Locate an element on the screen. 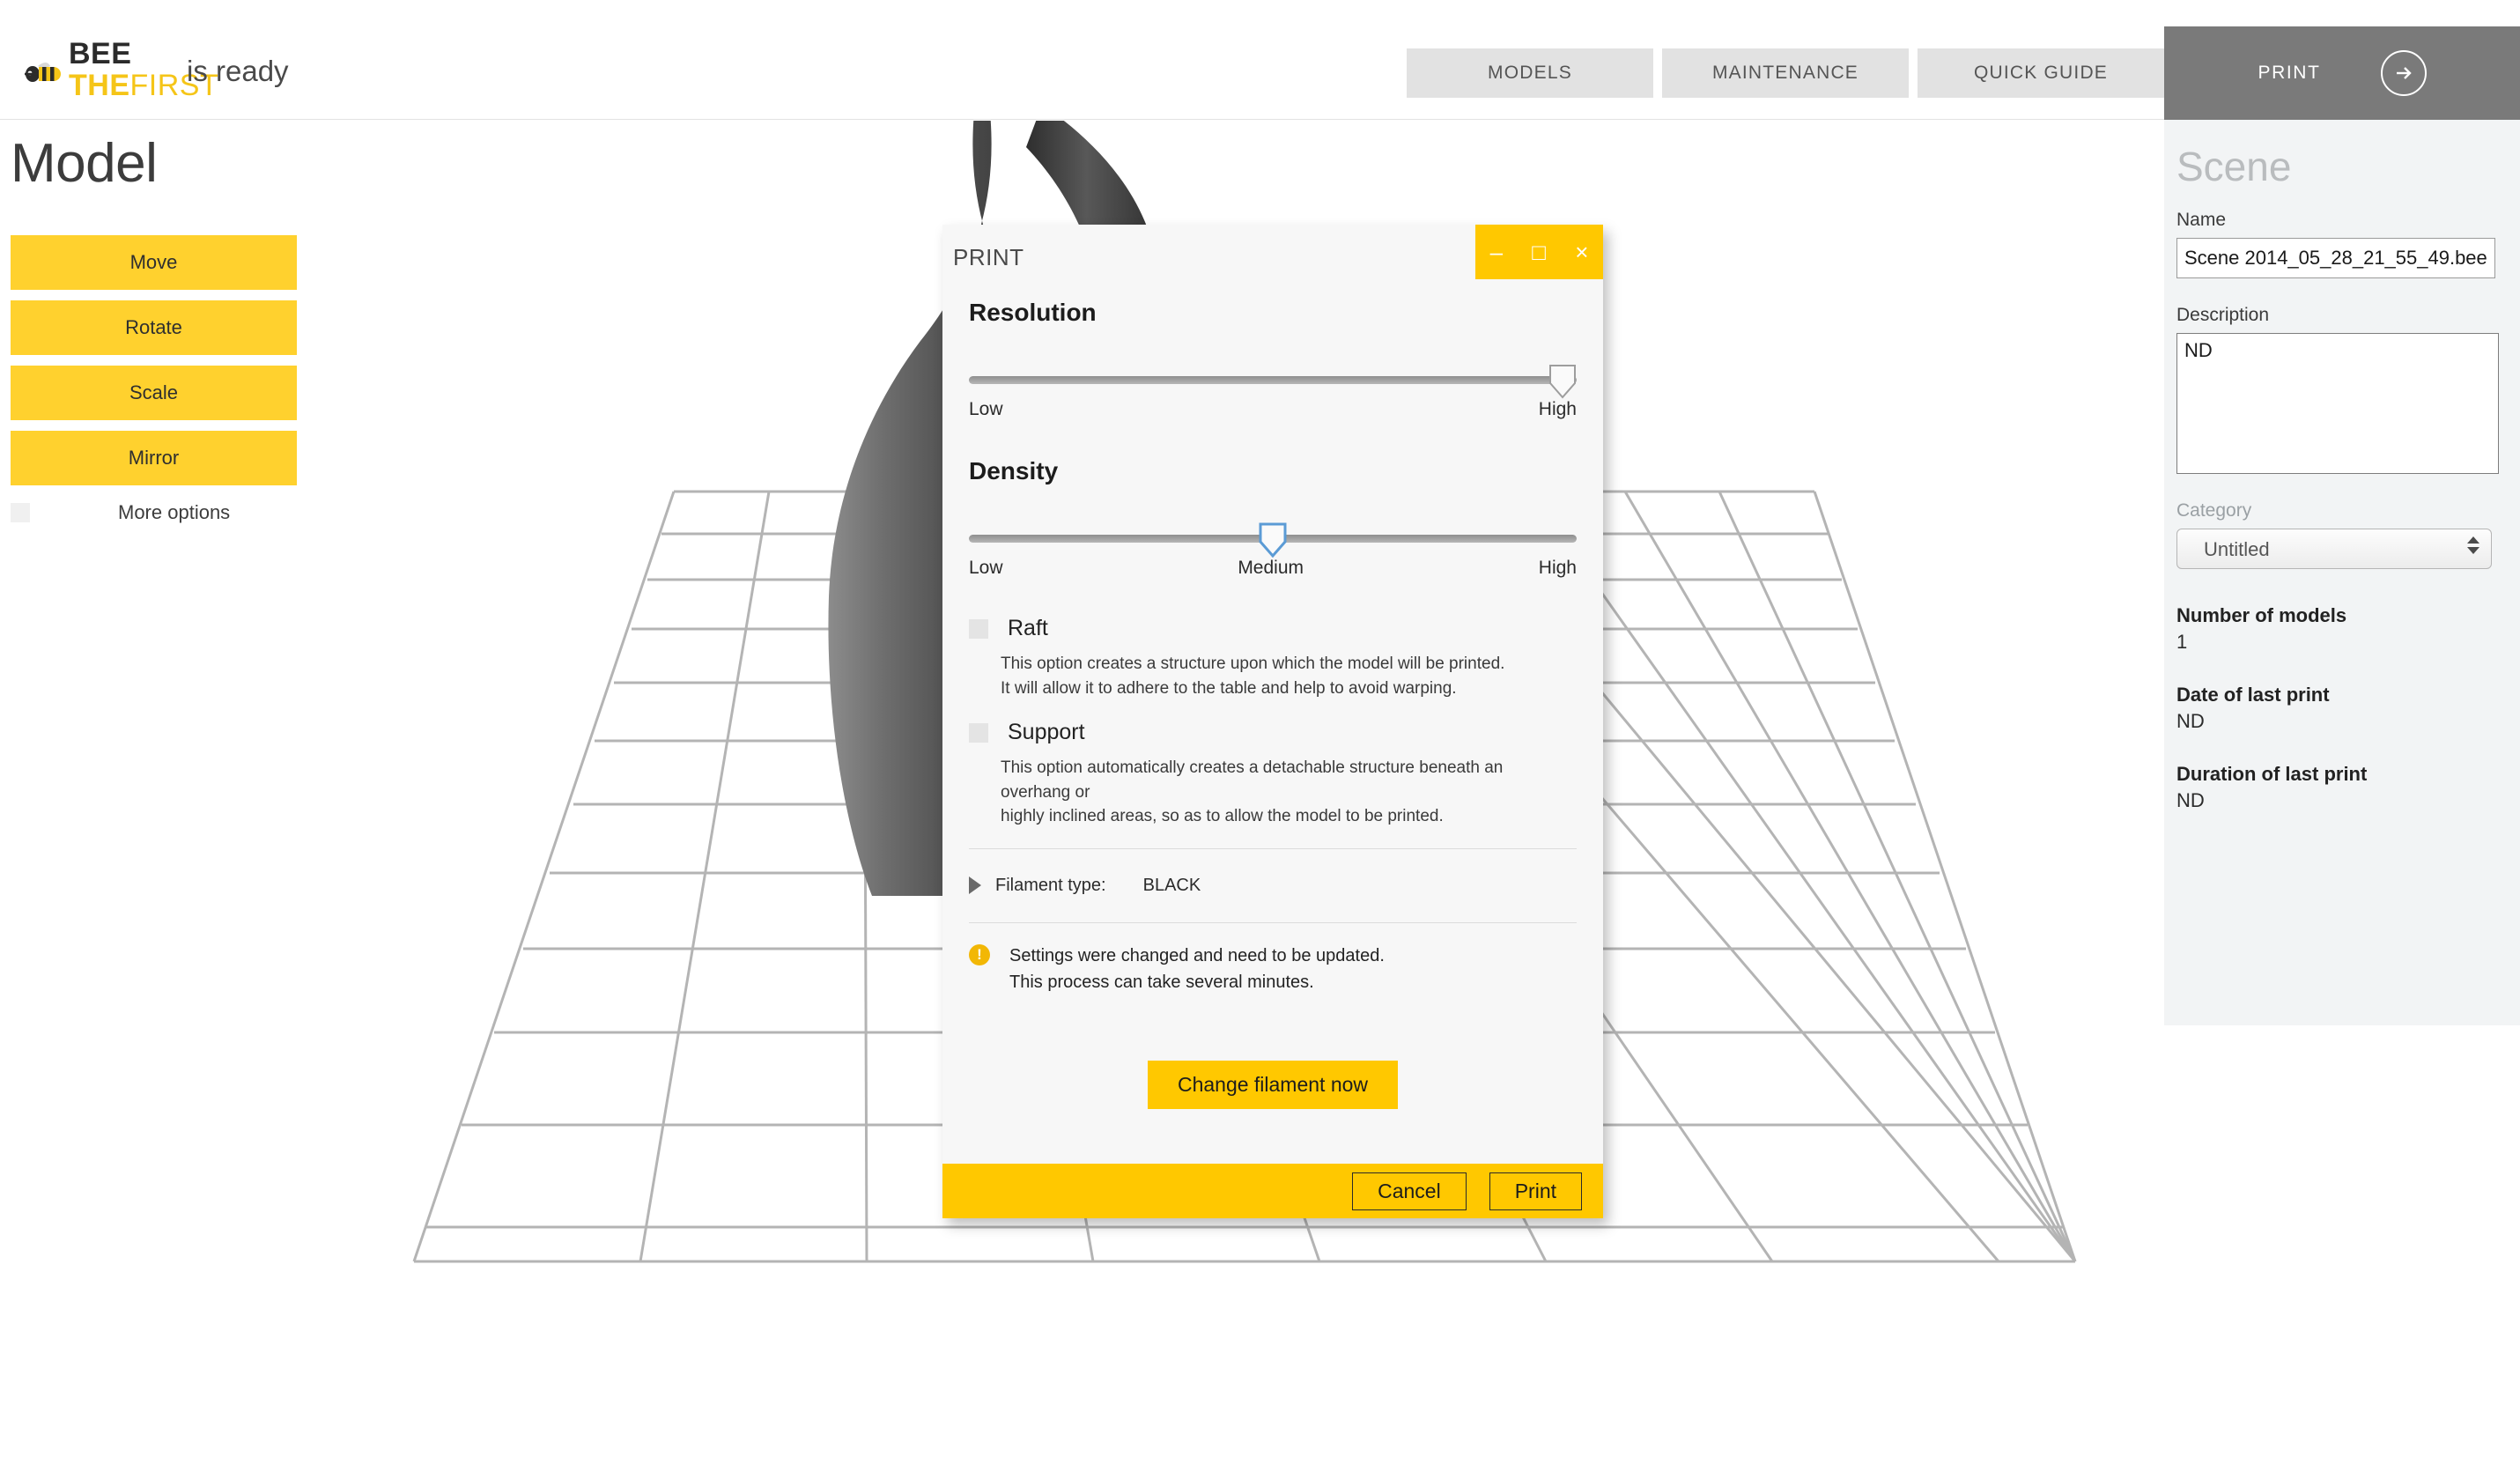 The width and height of the screenshot is (2520, 1457). resolution-heading: Resolution is located at coordinates (1033, 312).